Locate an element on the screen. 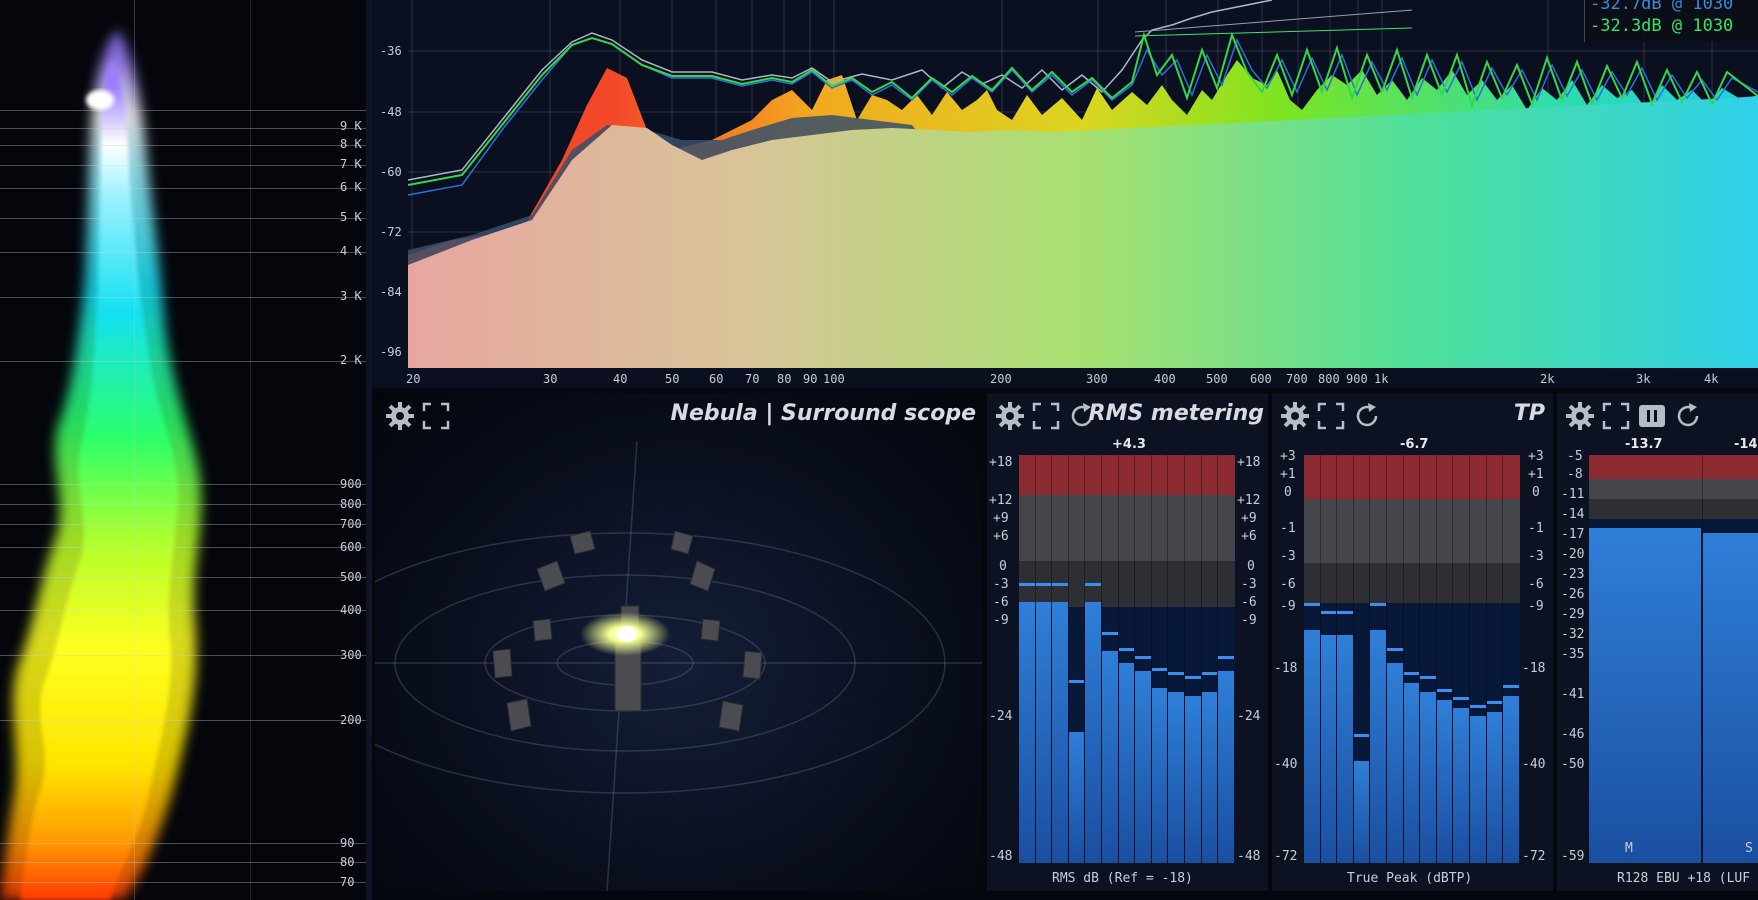 This screenshot has height=900, width=1758. spectrogram-freq-label: 300 is located at coordinates (351, 655).